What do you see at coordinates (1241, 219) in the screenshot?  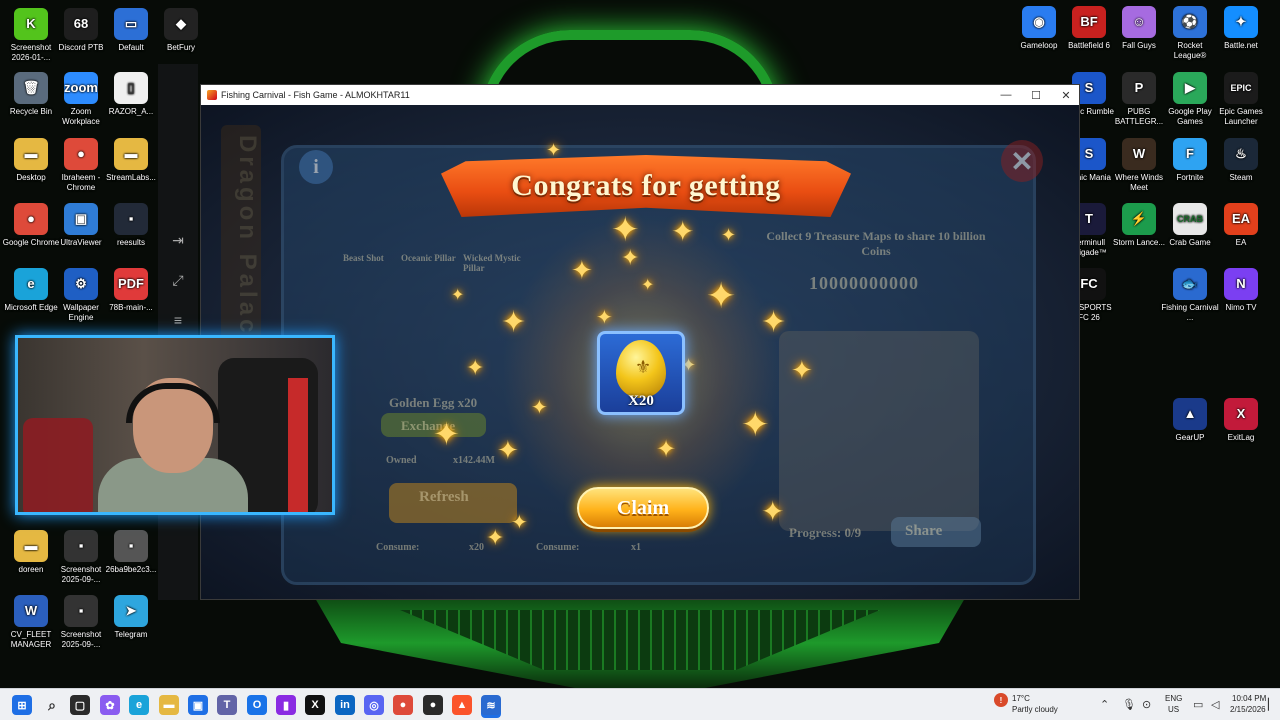 I see `desktop-app-icon: EA` at bounding box center [1241, 219].